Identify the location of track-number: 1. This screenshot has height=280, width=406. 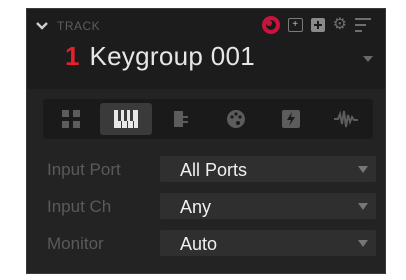
(72, 56).